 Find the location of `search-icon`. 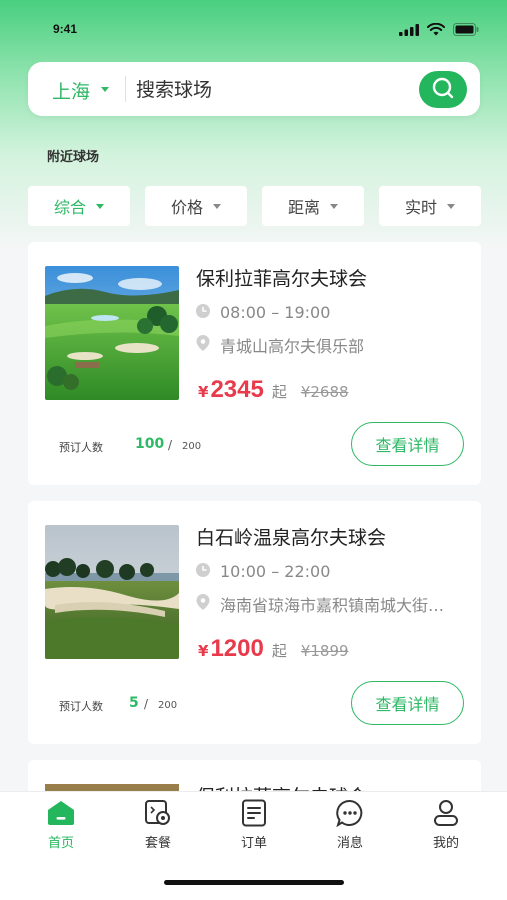

search-icon is located at coordinates (443, 90).